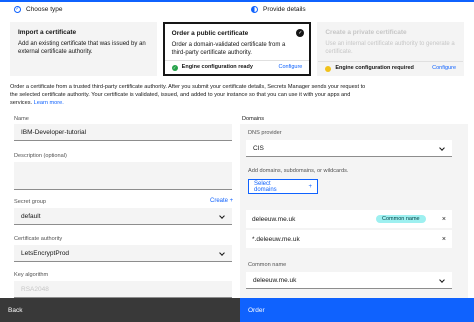  What do you see at coordinates (284, 9) in the screenshot?
I see `step-label: Provide details` at bounding box center [284, 9].